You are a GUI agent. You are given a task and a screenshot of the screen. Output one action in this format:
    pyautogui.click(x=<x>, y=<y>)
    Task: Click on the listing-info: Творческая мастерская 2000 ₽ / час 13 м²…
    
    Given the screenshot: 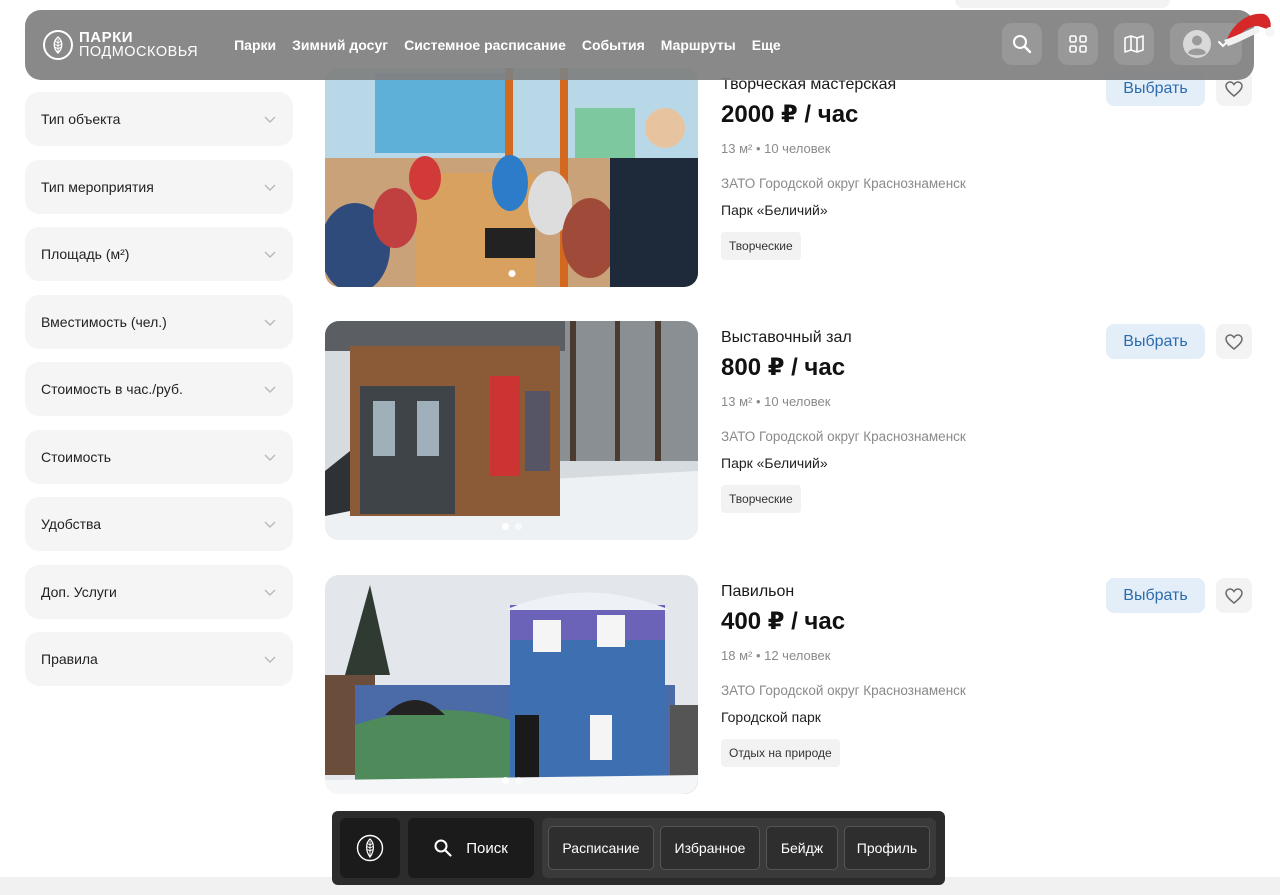 What is the action you would take?
    pyautogui.click(x=843, y=164)
    